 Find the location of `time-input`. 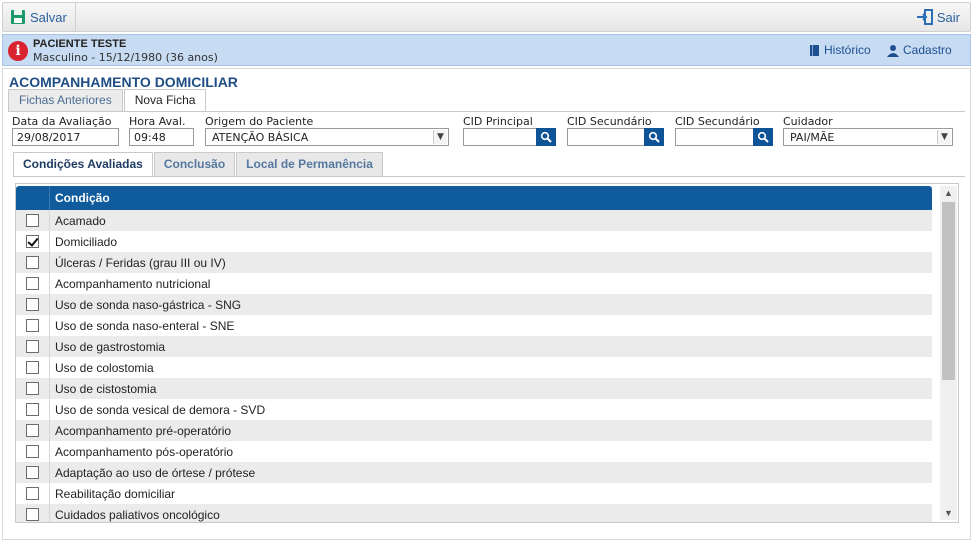

time-input is located at coordinates (161, 137).